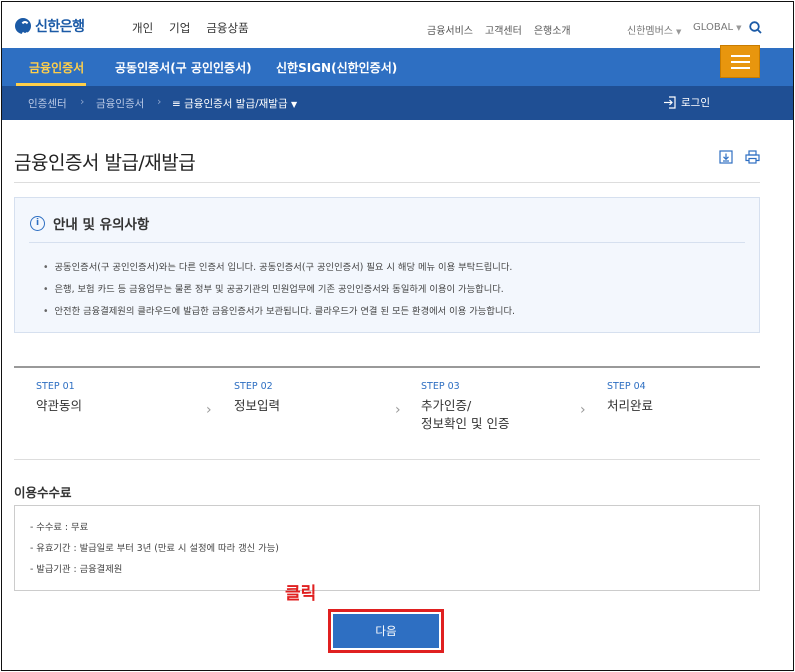 The image size is (795, 672). I want to click on login-button: 로그인, so click(686, 102).